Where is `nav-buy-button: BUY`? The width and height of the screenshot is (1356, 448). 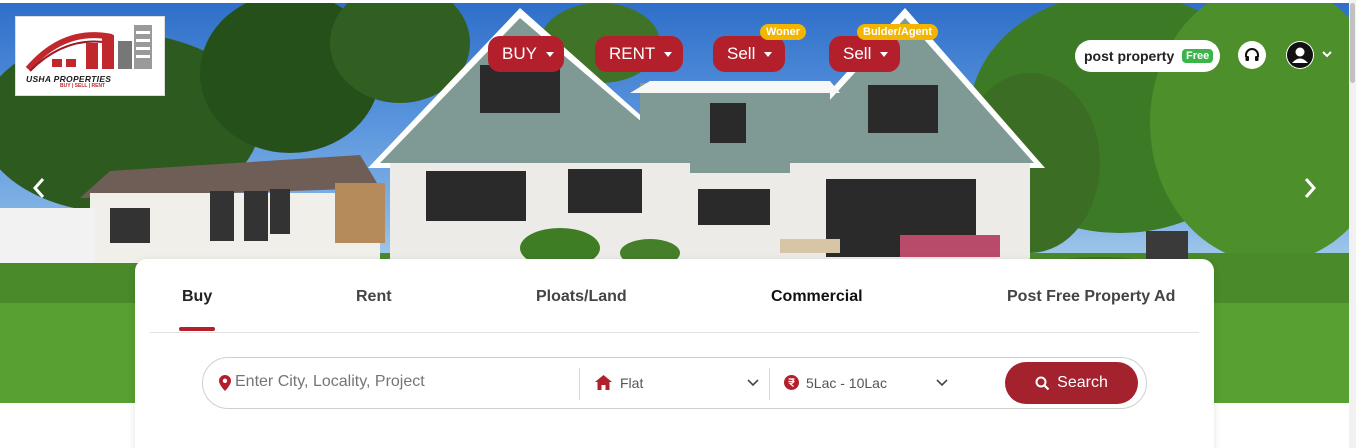
nav-buy-button: BUY is located at coordinates (526, 54).